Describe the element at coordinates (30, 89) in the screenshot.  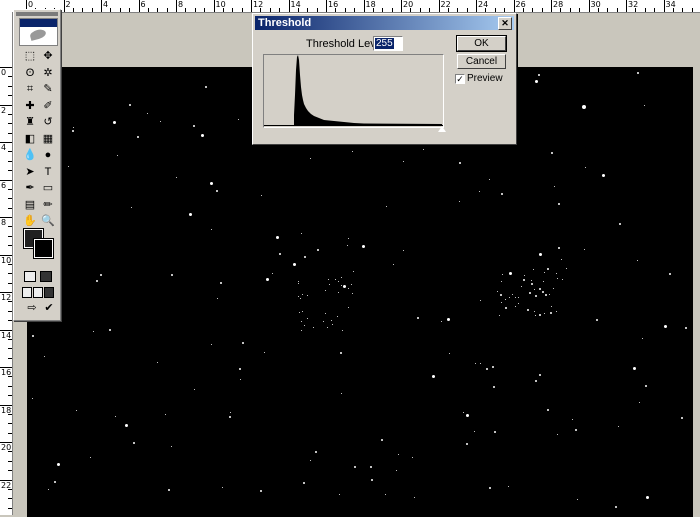
I see `crop-icon: ⌗` at that location.